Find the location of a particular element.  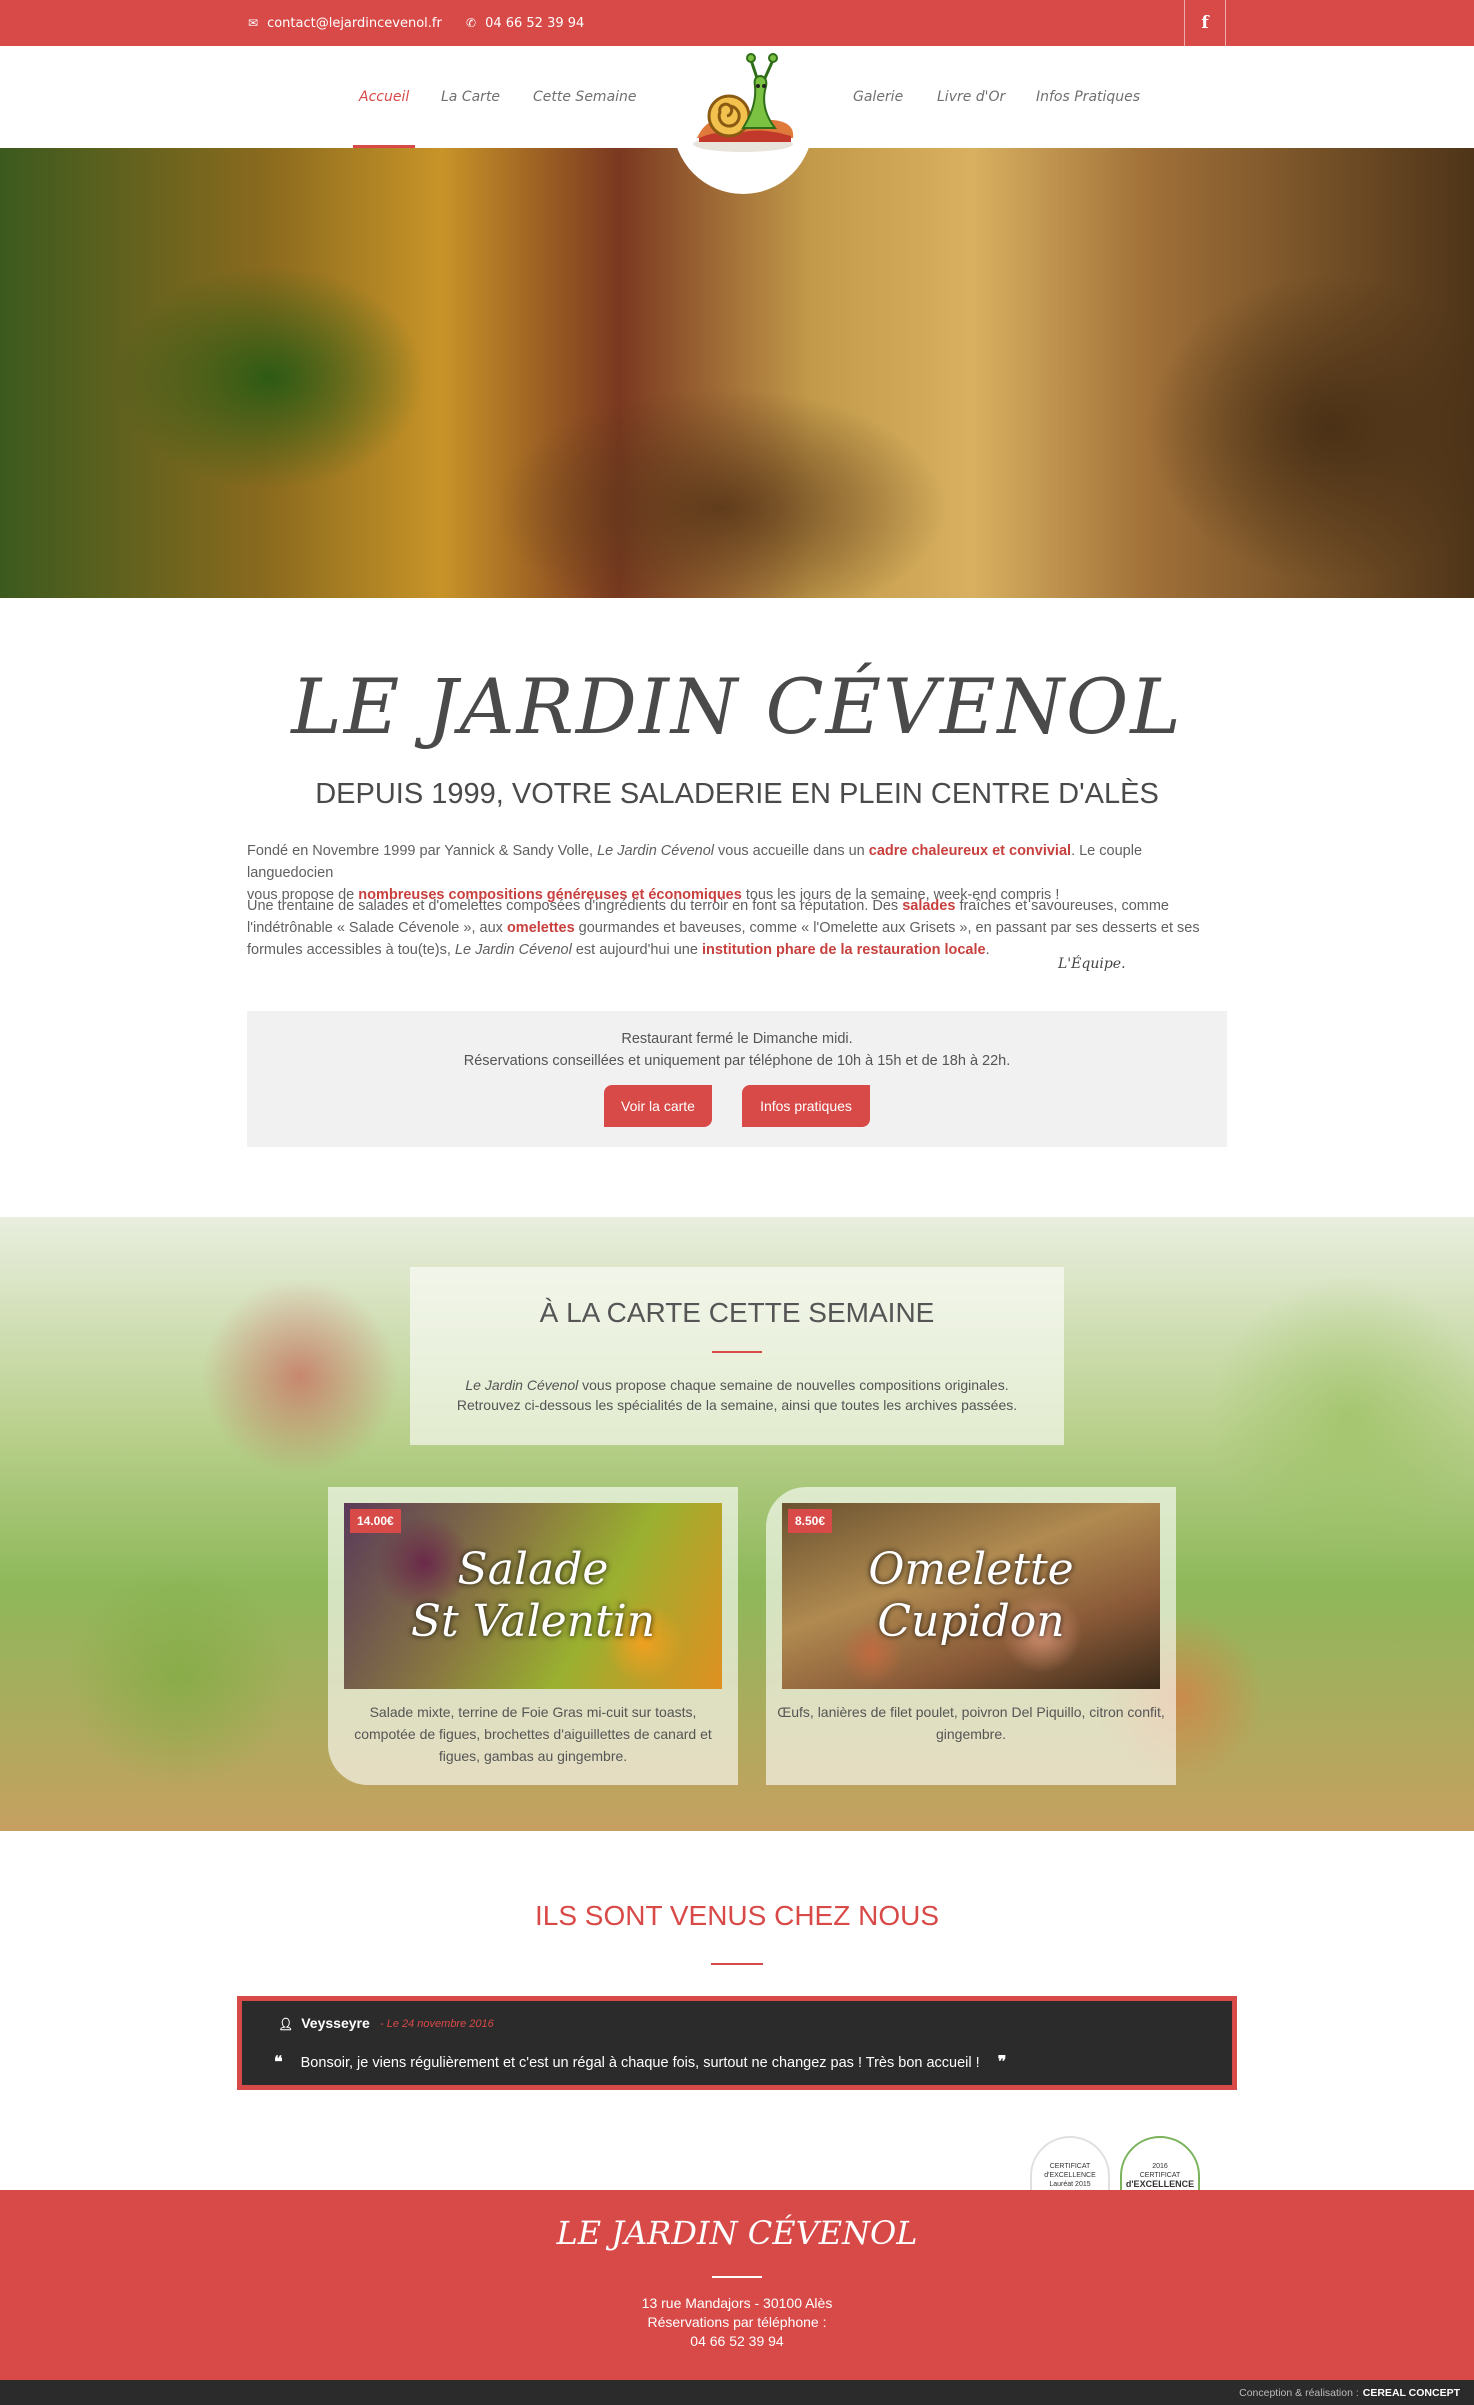

voir-la-carte-button: Voir la carte is located at coordinates (658, 1106).